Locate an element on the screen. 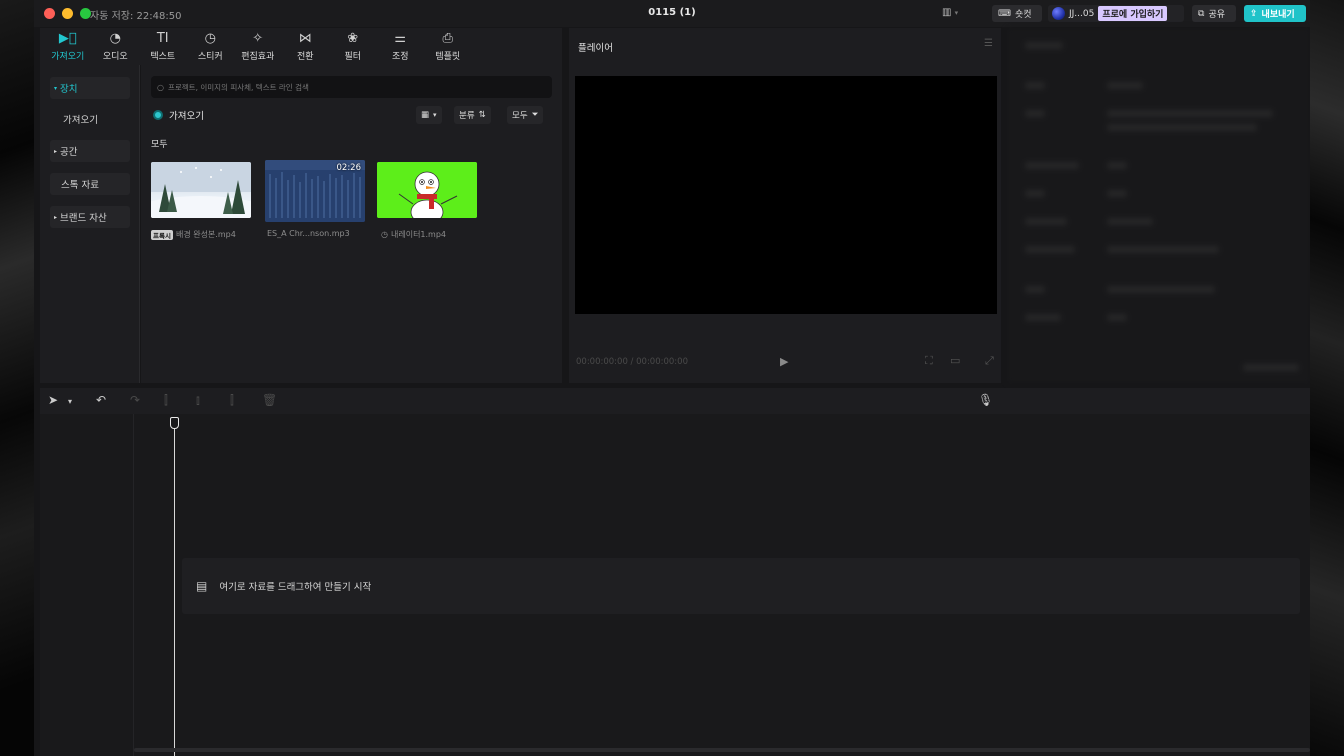 This screenshot has width=1344, height=756. view-mode-button: ▦ ▾ is located at coordinates (429, 115).